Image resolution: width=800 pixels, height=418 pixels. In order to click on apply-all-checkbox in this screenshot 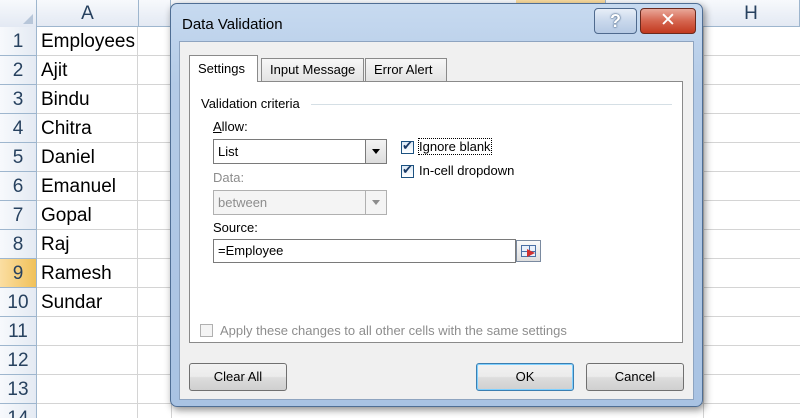, I will do `click(206, 330)`.